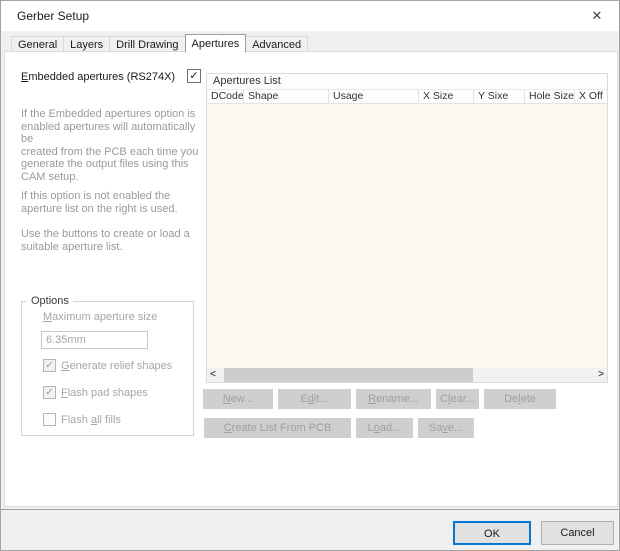 The width and height of the screenshot is (620, 551). Describe the element at coordinates (225, 96) in the screenshot. I see `column-header-dcode: DCode` at that location.